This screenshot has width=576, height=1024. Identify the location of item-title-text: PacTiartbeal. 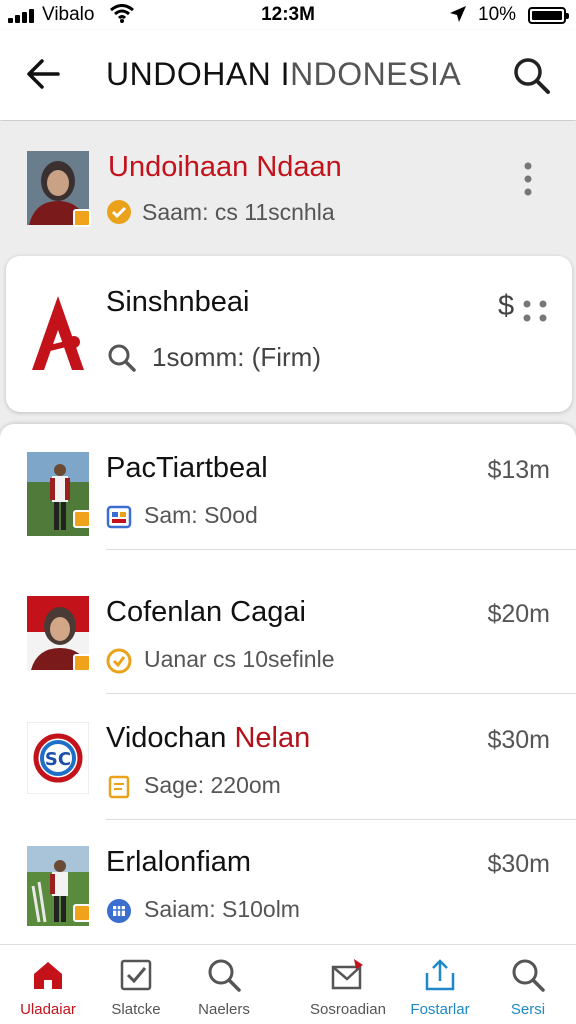
(187, 468).